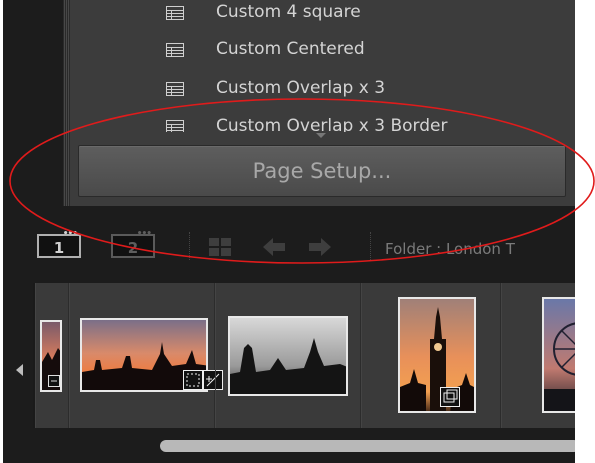  Describe the element at coordinates (54, 381) in the screenshot. I see `develop-badge-icon` at that location.